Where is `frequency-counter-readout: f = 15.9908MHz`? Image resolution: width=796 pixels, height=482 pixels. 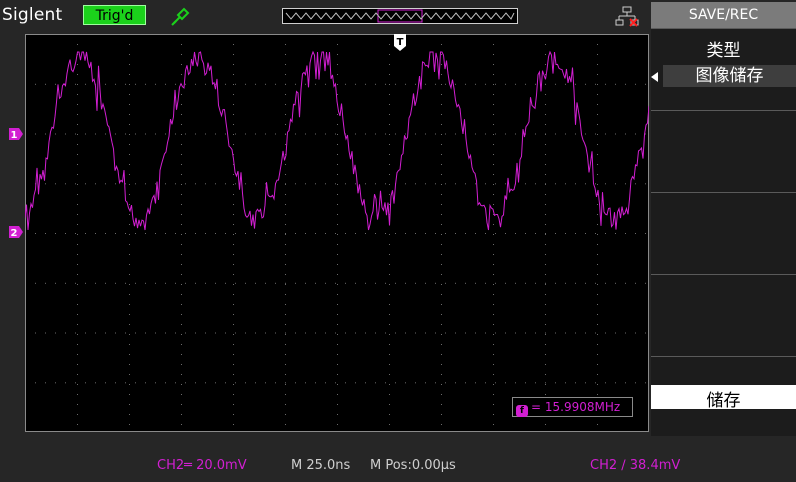 frequency-counter-readout: f = 15.9908MHz is located at coordinates (572, 407).